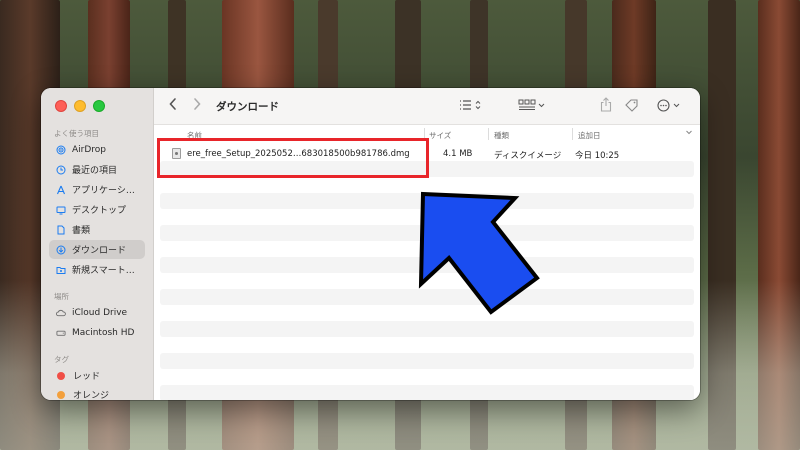 The image size is (800, 450). I want to click on tags-section-title: タグ, so click(61, 359).